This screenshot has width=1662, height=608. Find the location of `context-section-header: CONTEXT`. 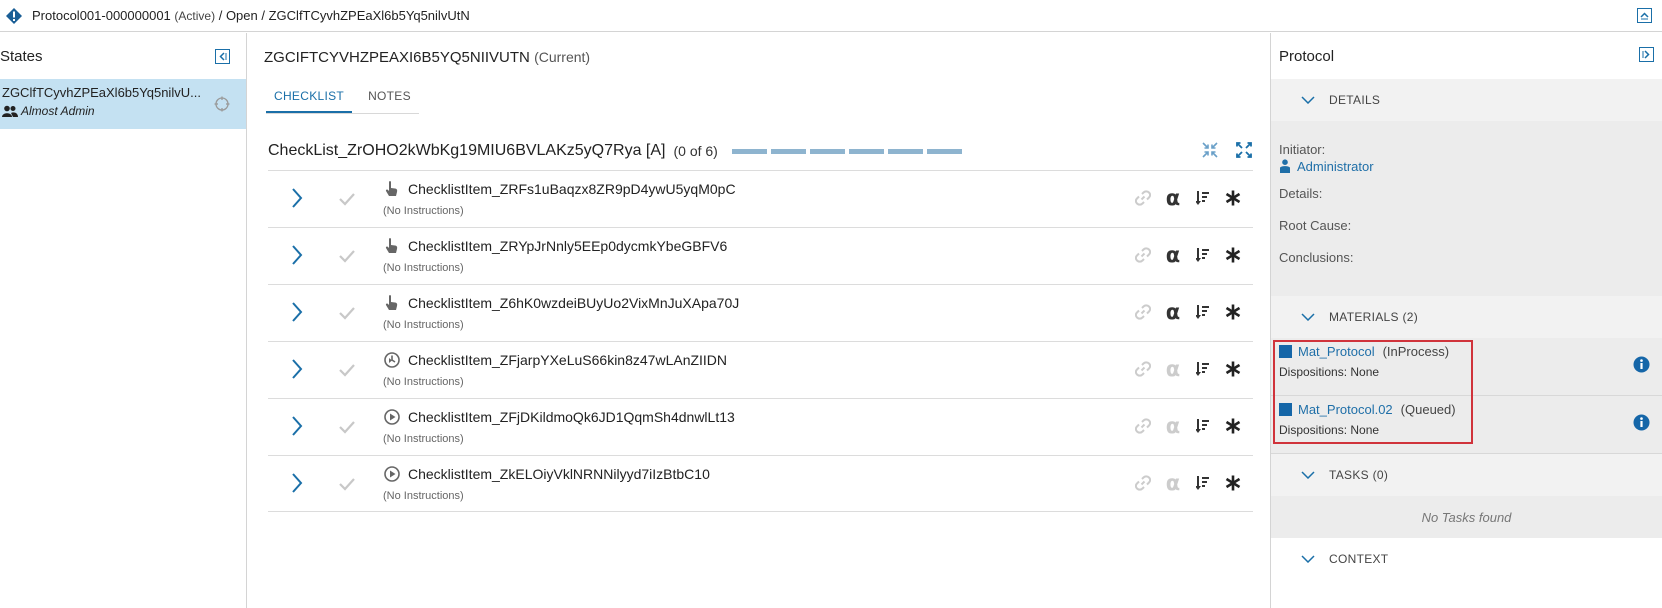

context-section-header: CONTEXT is located at coordinates (1466, 559).